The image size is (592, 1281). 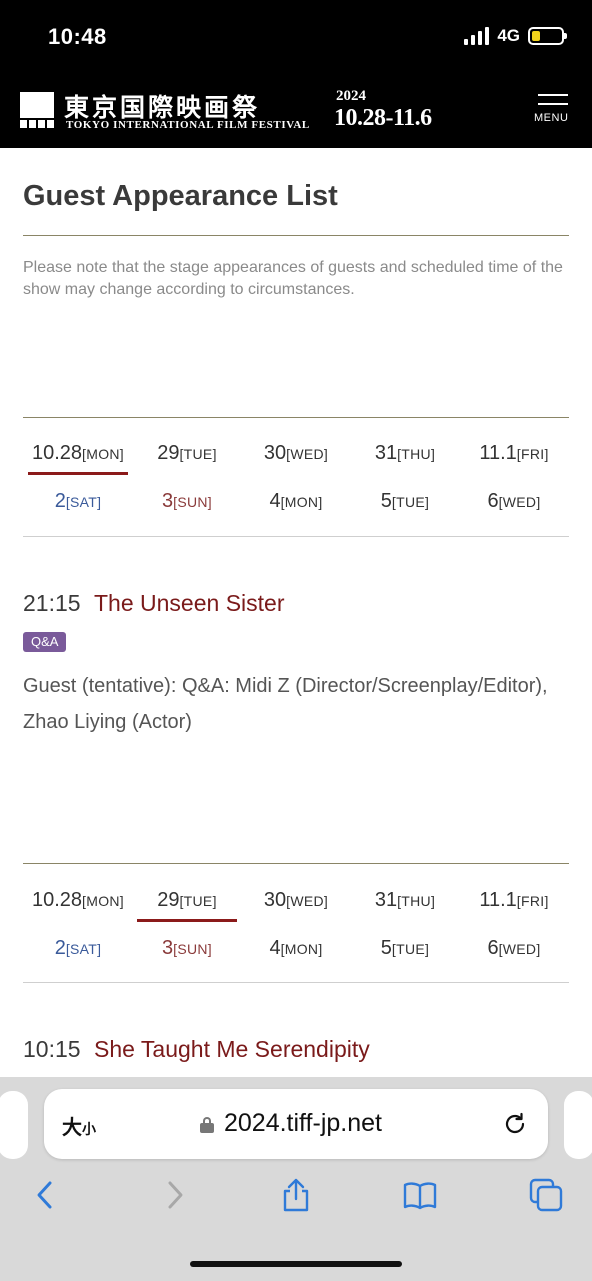 What do you see at coordinates (37, 110) in the screenshot?
I see `festival-logo-icon` at bounding box center [37, 110].